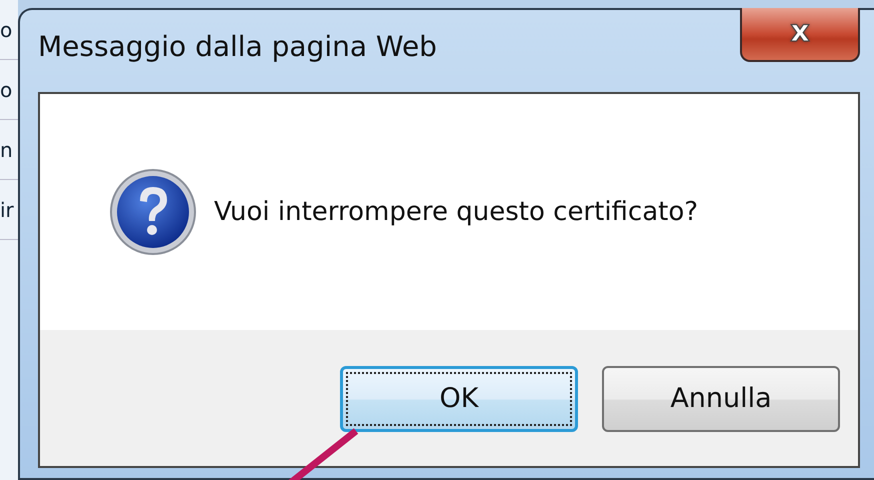 This screenshot has height=480, width=874. Describe the element at coordinates (237, 47) in the screenshot. I see `window-title: Messaggio dalla pagina Web` at that location.